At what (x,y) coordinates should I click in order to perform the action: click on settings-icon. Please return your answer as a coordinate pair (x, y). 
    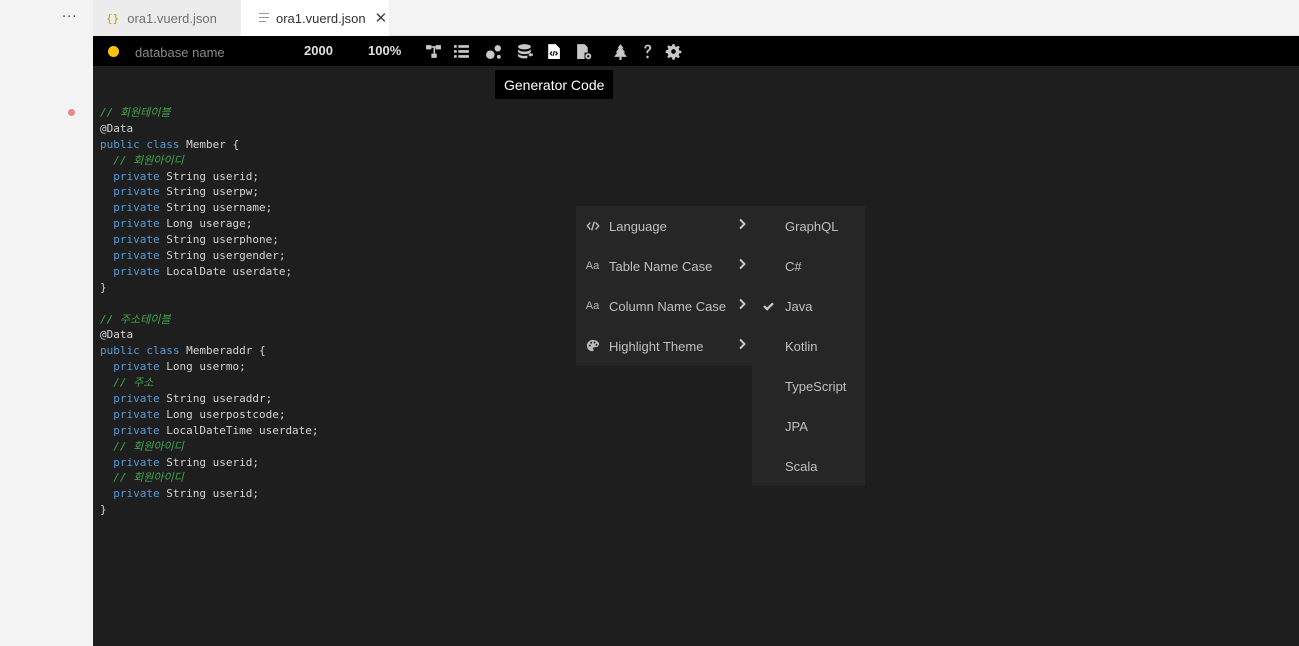
    Looking at the image, I should click on (673, 51).